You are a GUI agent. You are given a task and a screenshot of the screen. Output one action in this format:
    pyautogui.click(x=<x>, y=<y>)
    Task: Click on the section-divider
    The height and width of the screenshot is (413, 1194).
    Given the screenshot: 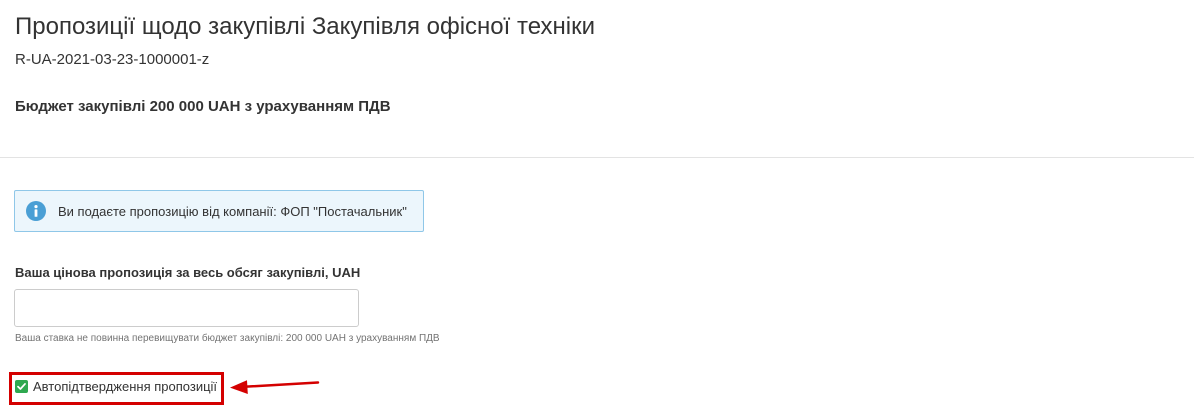 What is the action you would take?
    pyautogui.click(x=597, y=157)
    